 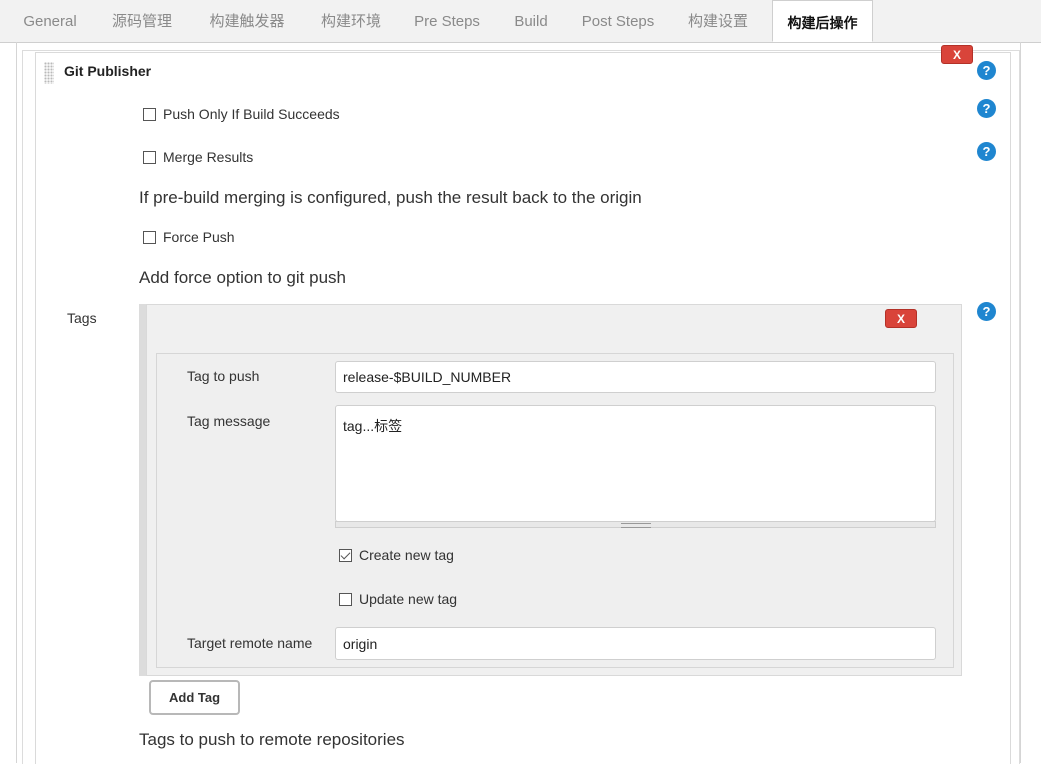 What do you see at coordinates (272, 739) in the screenshot?
I see `tags-description: Tags to push to remote repositories` at bounding box center [272, 739].